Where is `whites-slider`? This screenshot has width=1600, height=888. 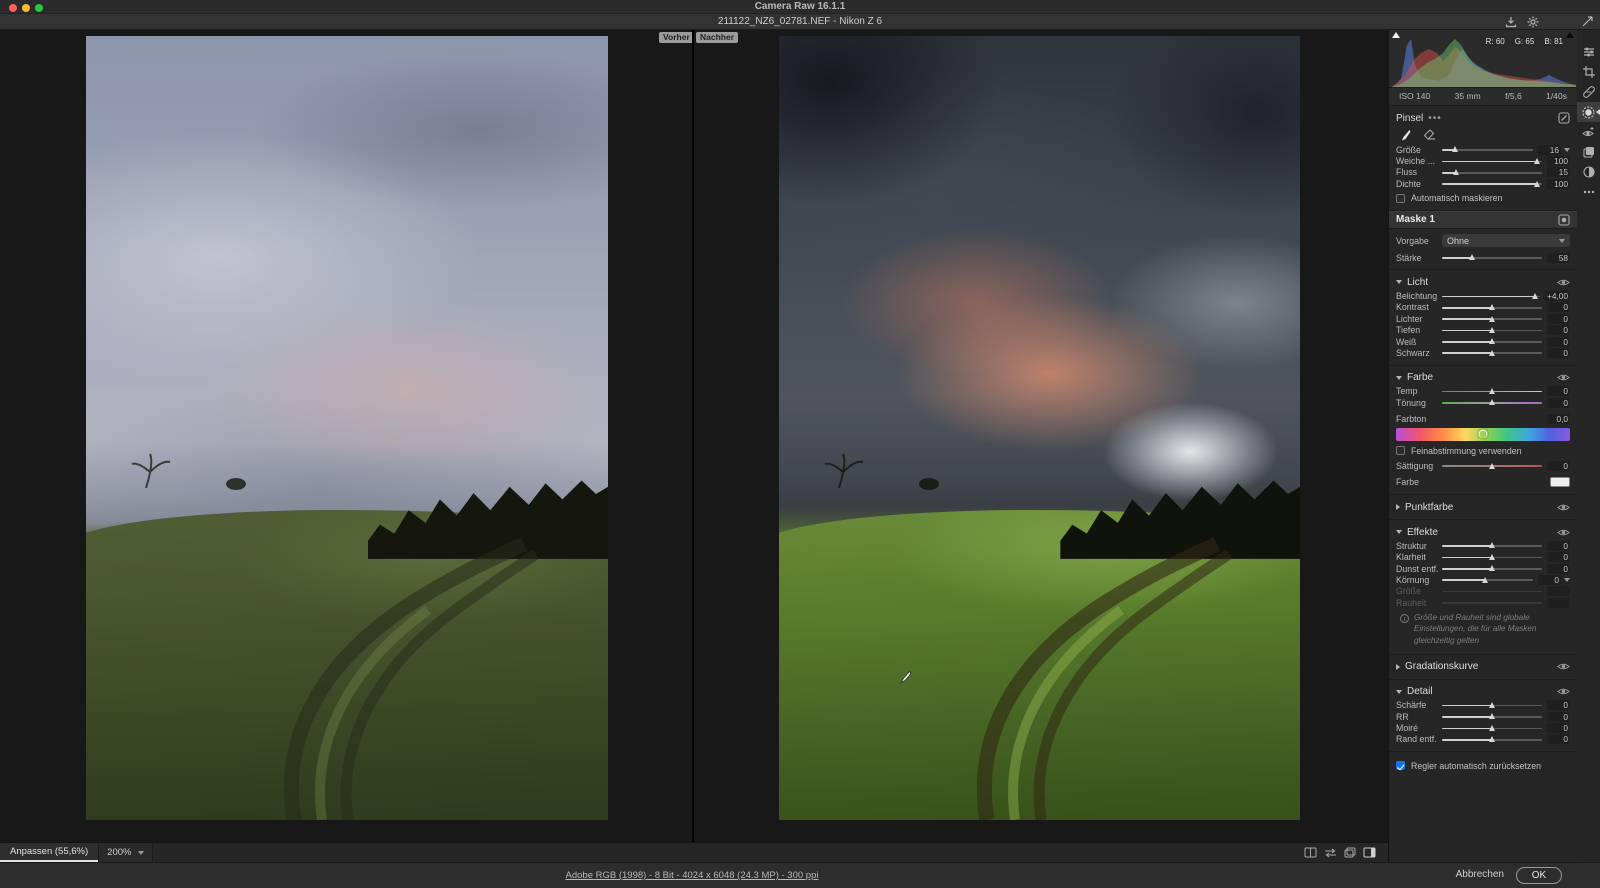
whites-slider is located at coordinates (1492, 341).